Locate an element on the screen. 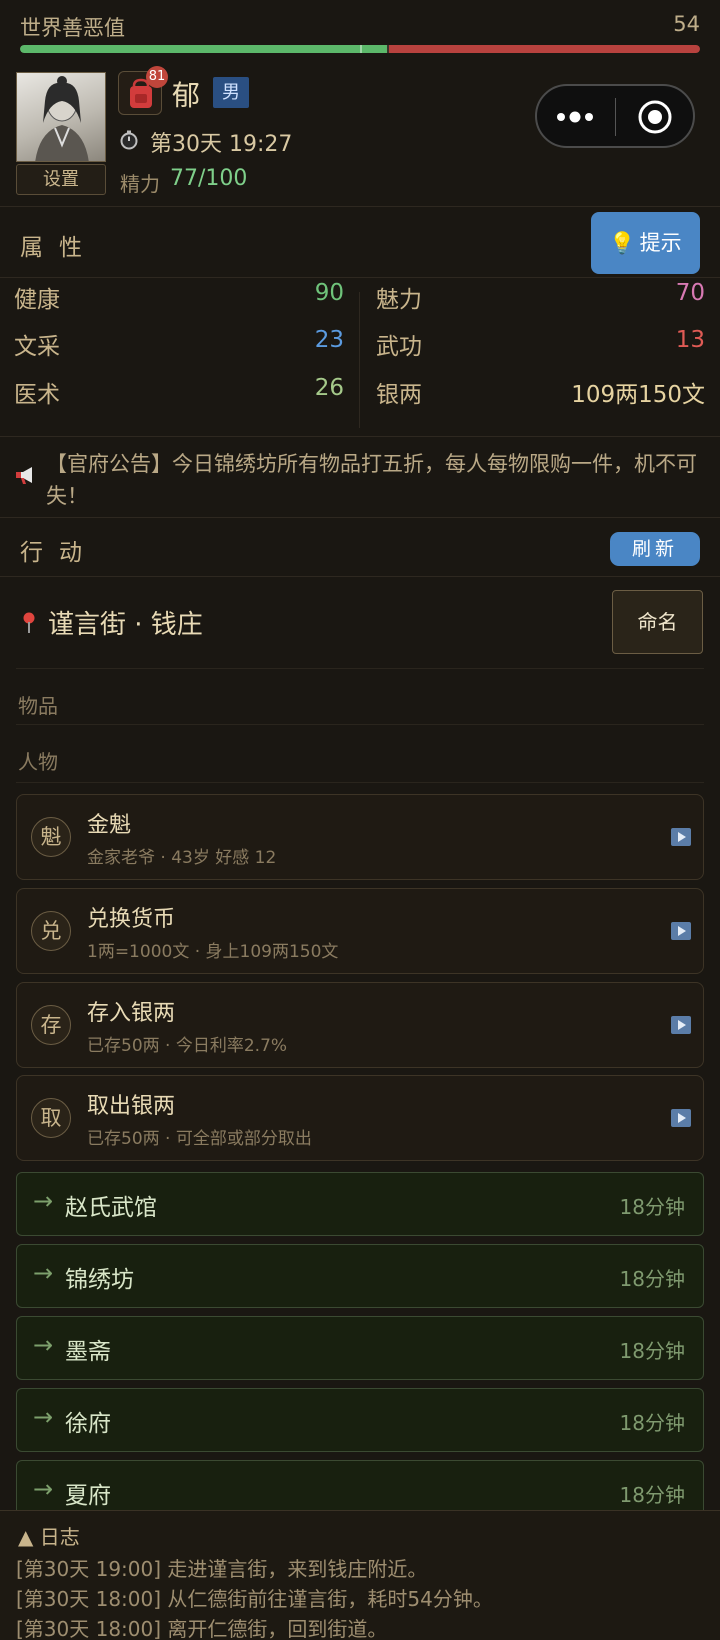  attr-key: 魅力 is located at coordinates (399, 300).